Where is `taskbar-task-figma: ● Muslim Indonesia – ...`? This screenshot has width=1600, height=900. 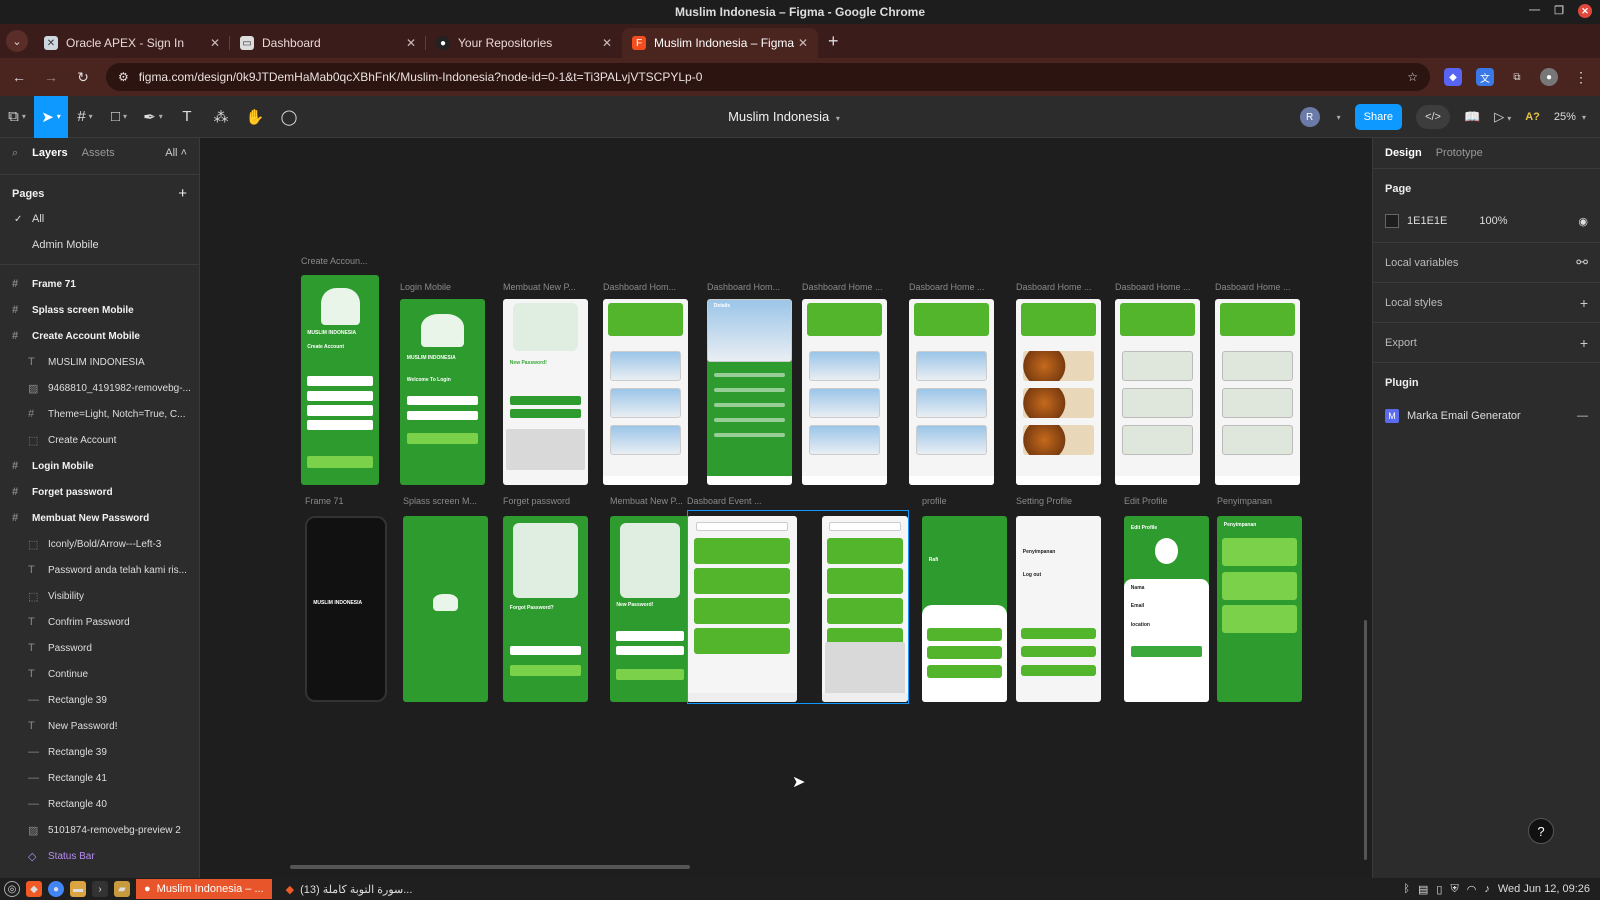 taskbar-task-figma: ● Muslim Indonesia – ... is located at coordinates (204, 889).